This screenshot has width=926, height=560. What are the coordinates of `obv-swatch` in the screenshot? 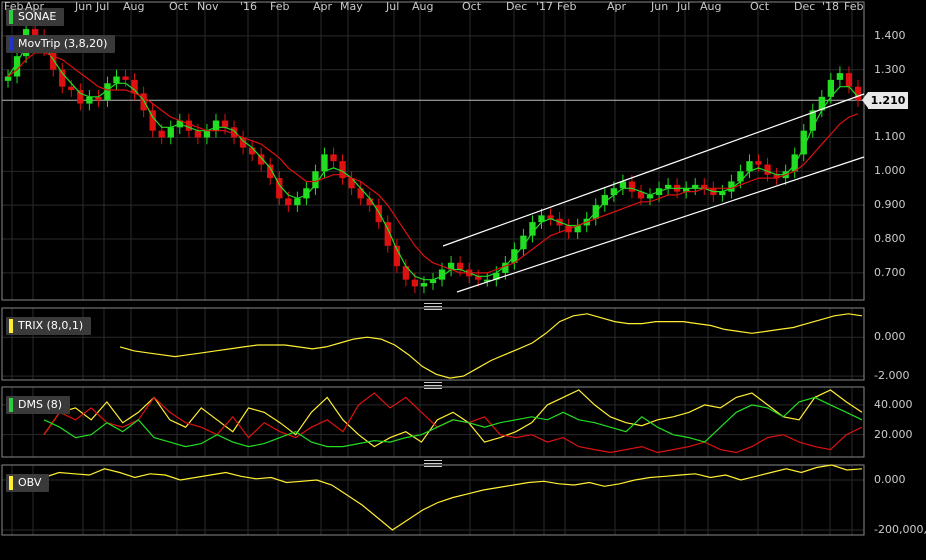 It's located at (11, 483).